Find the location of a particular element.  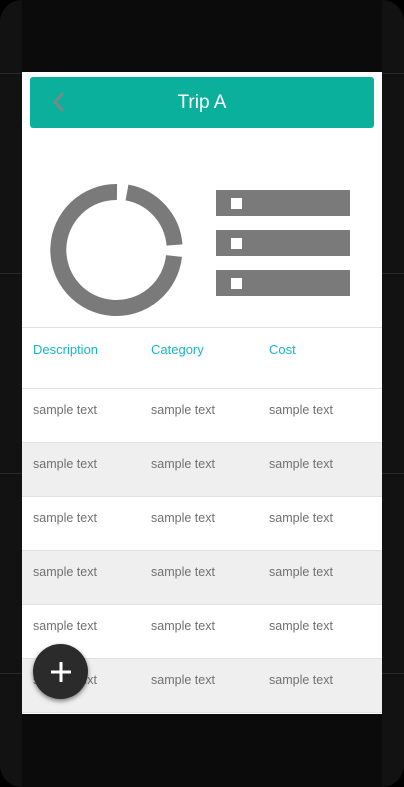

column-header-category: Category is located at coordinates (177, 349).